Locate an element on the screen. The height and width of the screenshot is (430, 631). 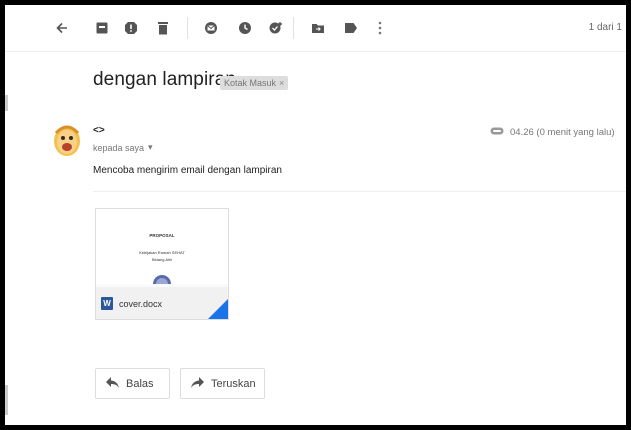
more-vert-icon is located at coordinates (380, 28).